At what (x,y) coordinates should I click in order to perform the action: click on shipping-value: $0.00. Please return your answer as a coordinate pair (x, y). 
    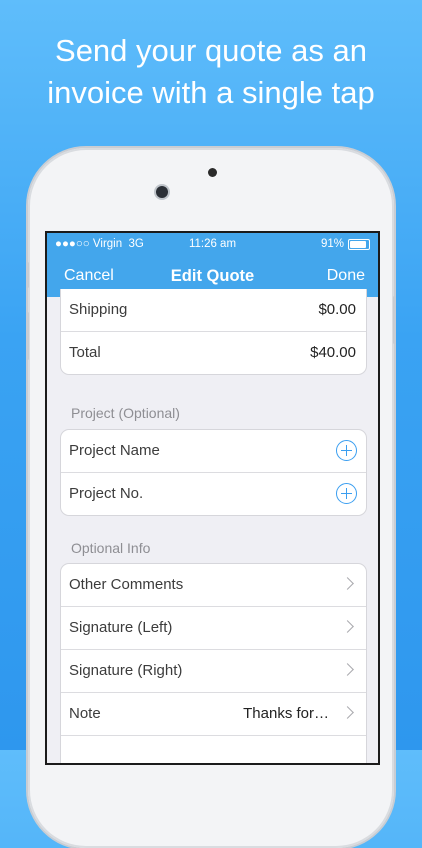
    Looking at the image, I should click on (337, 309).